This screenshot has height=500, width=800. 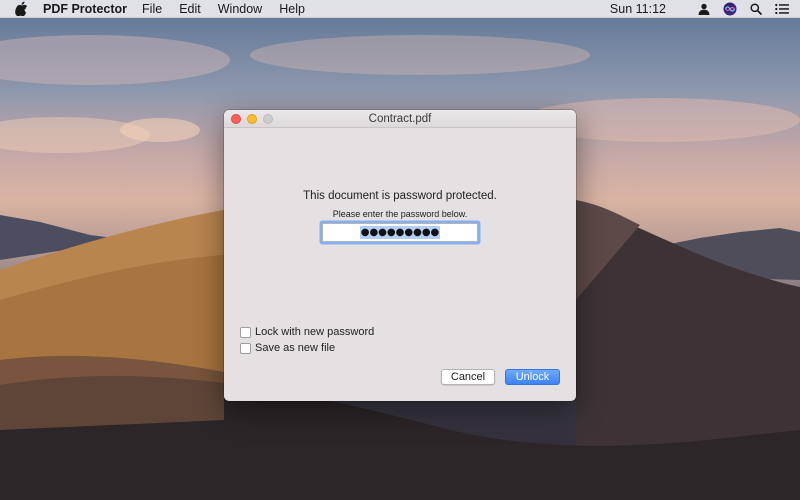 I want to click on password-input: ●●●●●●●●●, so click(x=400, y=232).